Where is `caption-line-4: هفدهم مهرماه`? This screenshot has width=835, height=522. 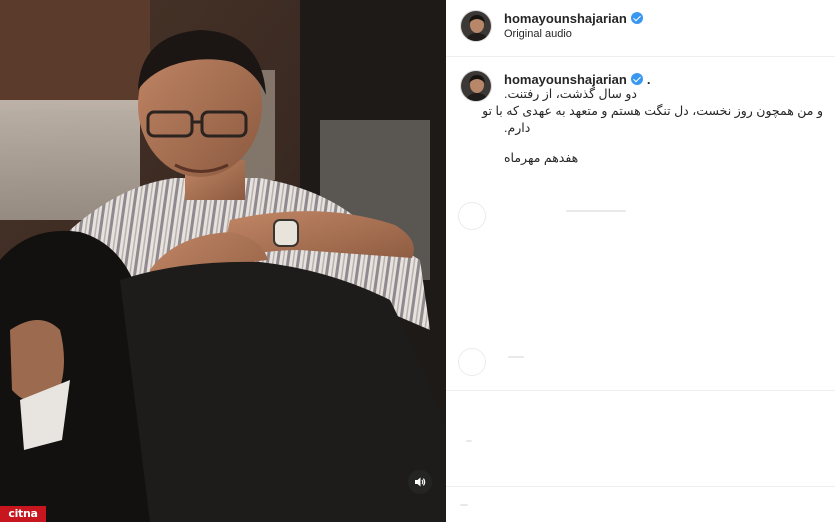
caption-line-4: هفدهم مهرماه is located at coordinates (541, 158).